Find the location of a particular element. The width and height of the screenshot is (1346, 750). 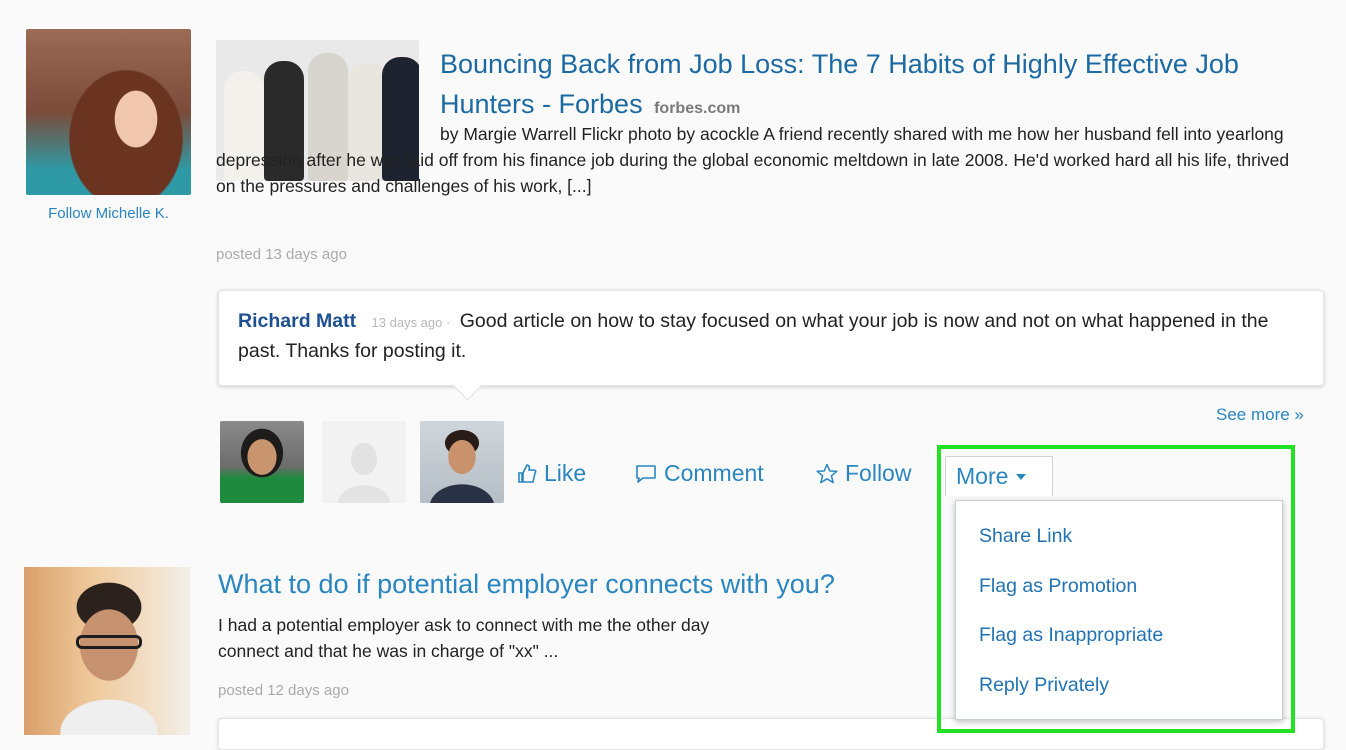

comment-time: 13 days ago · is located at coordinates (411, 322).